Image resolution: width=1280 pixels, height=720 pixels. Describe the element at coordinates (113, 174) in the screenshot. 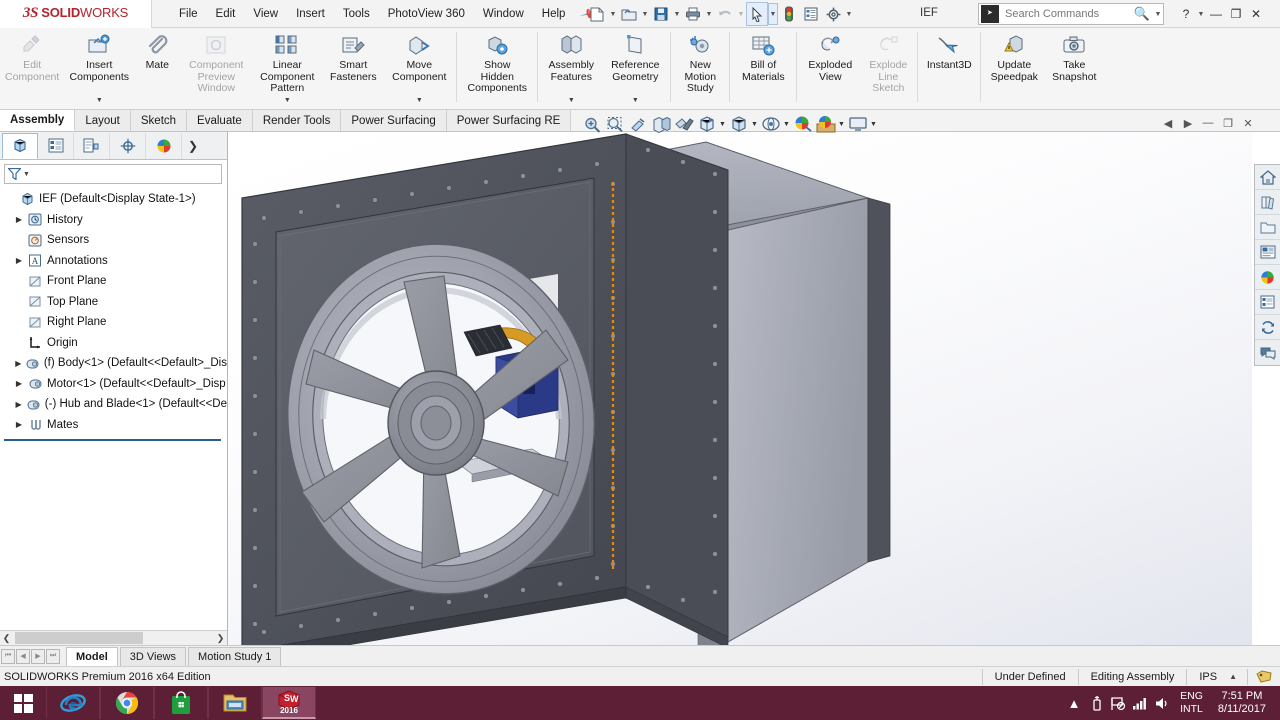

I see `feature-tree-filter: ▼` at that location.